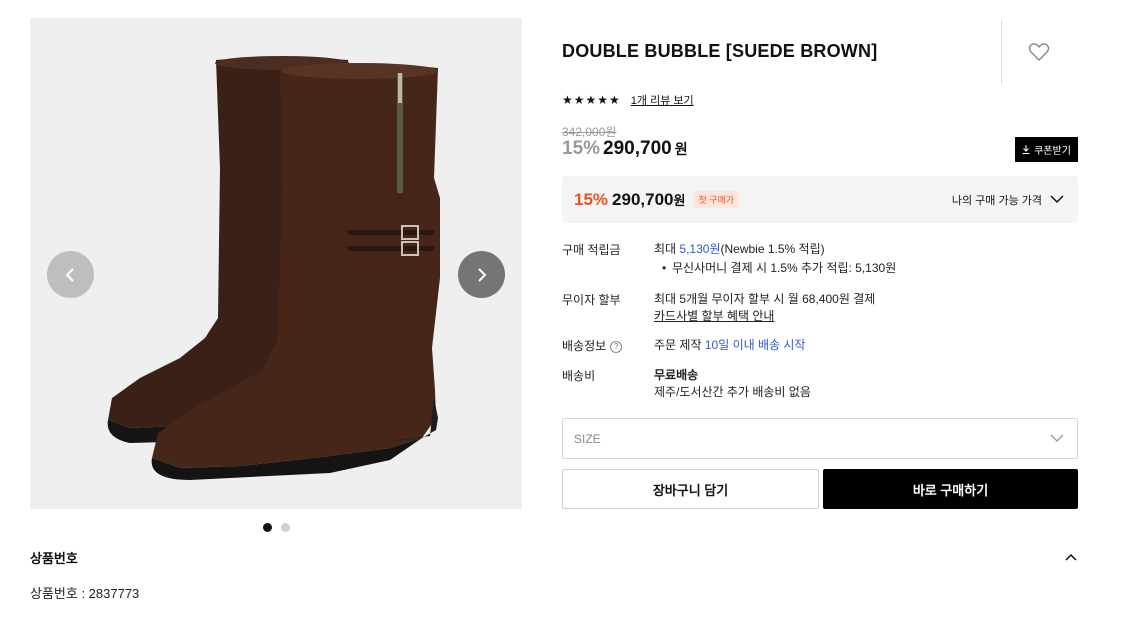  I want to click on shipping-fee-main: 무료배송, so click(676, 375).